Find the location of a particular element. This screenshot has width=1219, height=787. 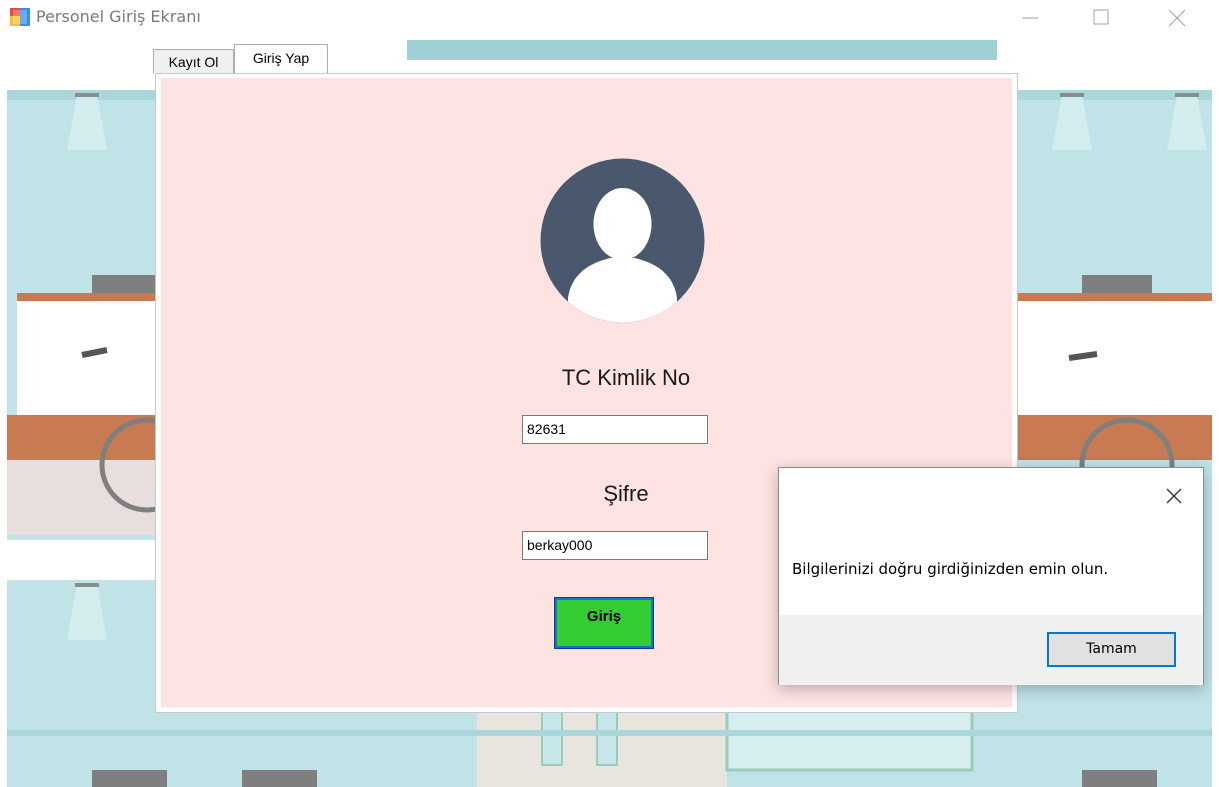

password-input: berkay000 is located at coordinates (615, 545).